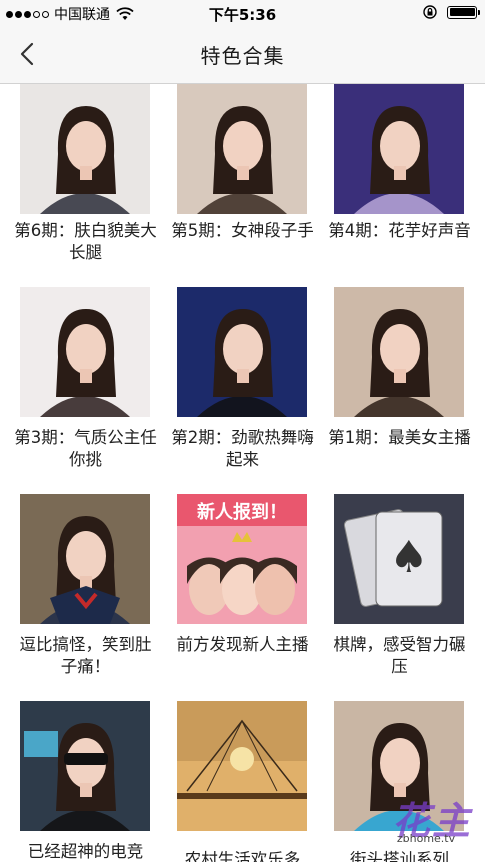 This screenshot has width=485, height=862. Describe the element at coordinates (85, 655) in the screenshot. I see `collection-title: 逗比搞怪，笑到肚子痛！` at that location.